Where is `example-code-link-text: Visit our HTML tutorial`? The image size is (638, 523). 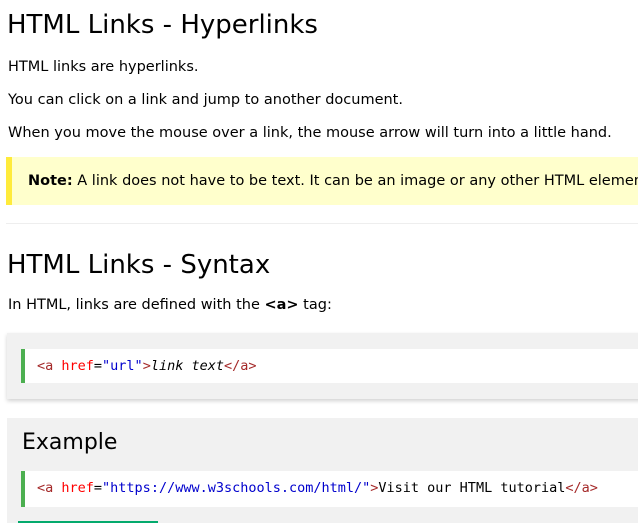
example-code-link-text: Visit our HTML tutorial is located at coordinates (472, 488).